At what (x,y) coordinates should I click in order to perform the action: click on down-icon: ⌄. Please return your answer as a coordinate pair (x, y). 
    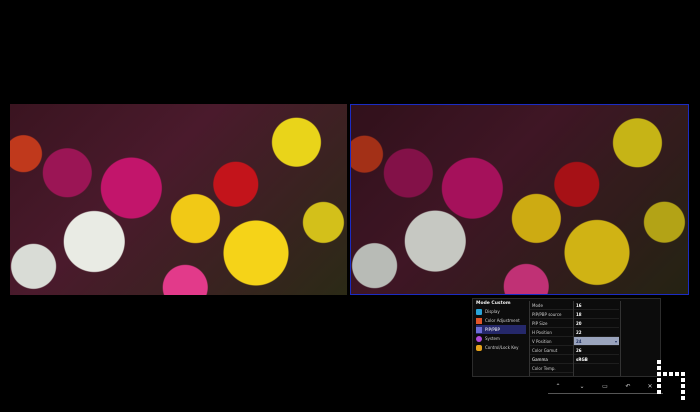
    Looking at the image, I should click on (582, 387).